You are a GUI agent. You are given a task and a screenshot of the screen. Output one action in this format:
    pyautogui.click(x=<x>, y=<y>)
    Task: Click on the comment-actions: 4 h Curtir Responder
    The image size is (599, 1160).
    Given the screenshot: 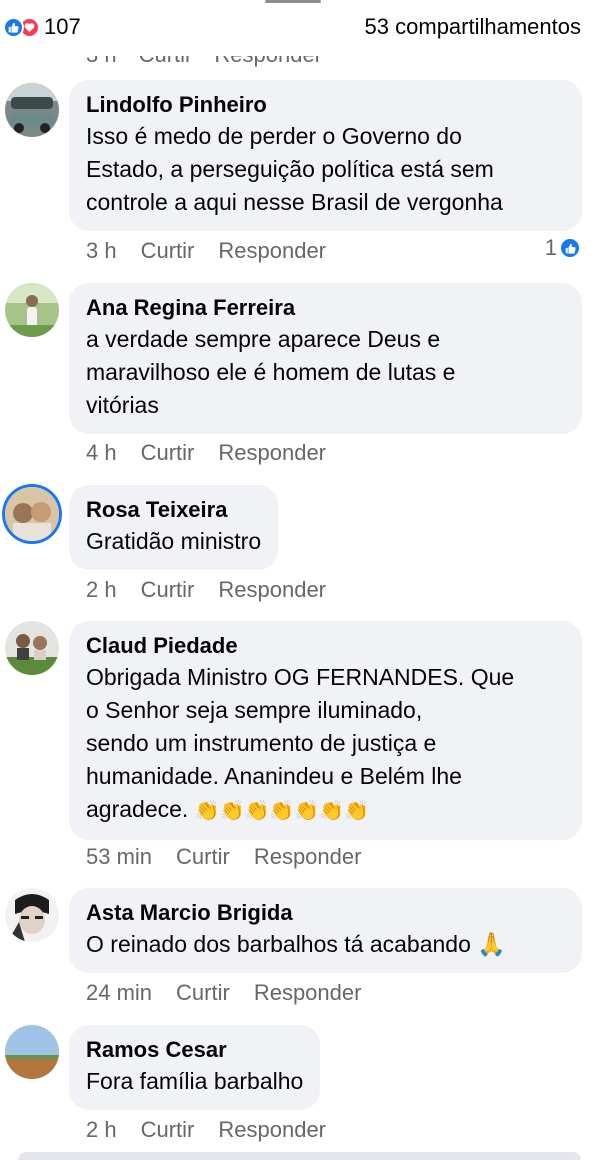 What is the action you would take?
    pyautogui.click(x=218, y=453)
    